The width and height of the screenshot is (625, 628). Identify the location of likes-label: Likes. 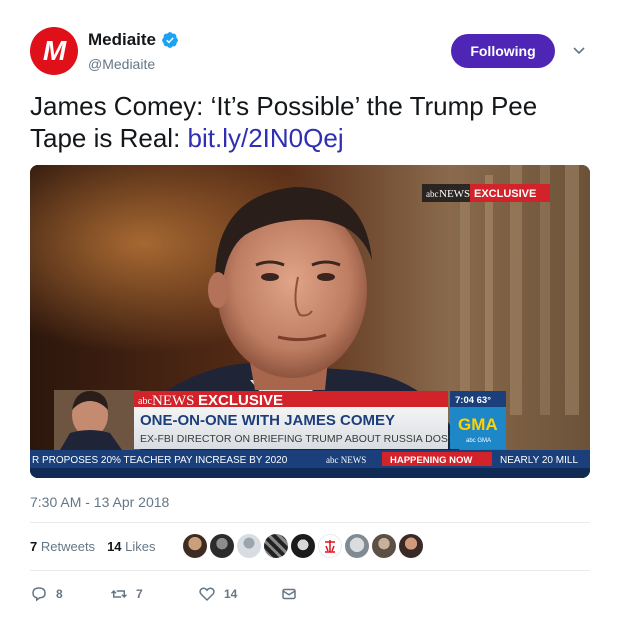
(140, 546).